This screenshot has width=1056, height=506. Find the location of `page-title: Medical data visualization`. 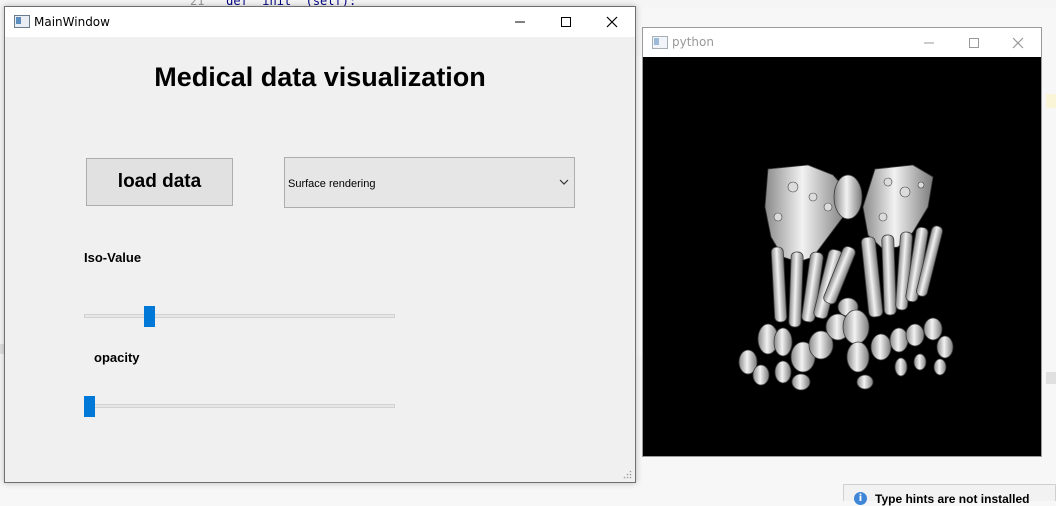

page-title: Medical data visualization is located at coordinates (320, 77).